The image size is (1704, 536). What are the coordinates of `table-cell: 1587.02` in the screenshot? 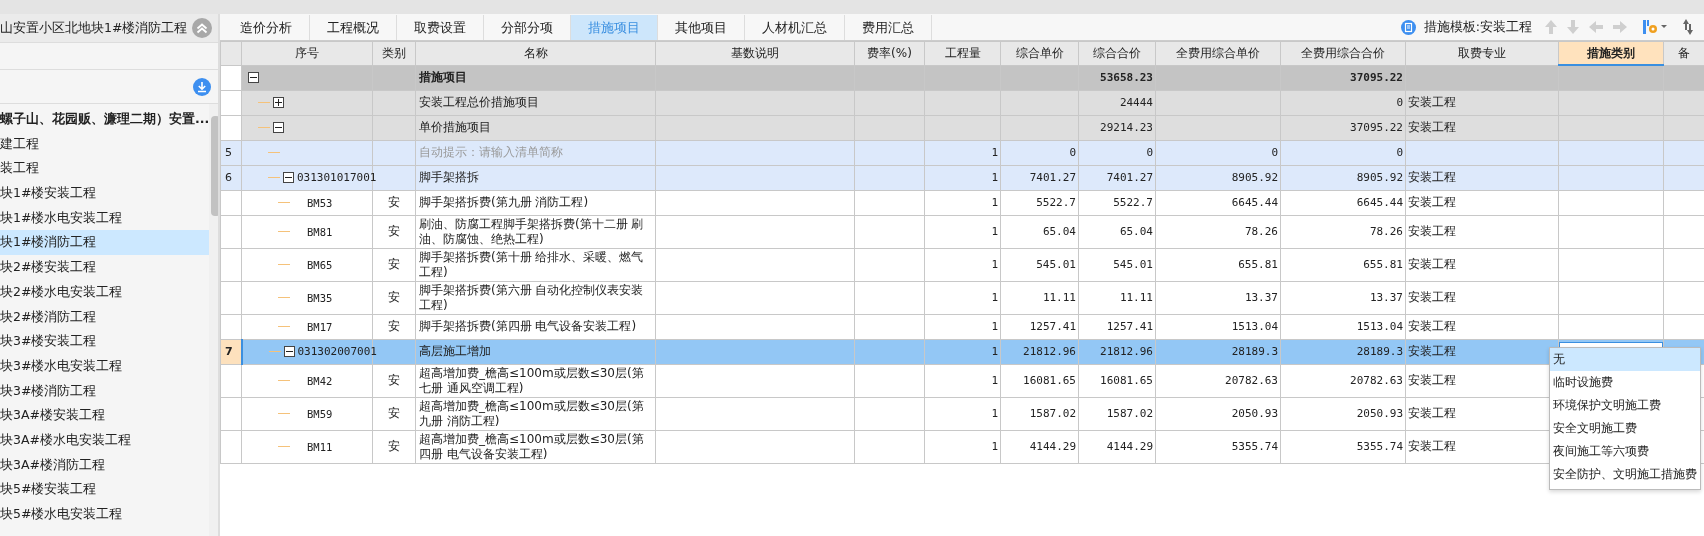 It's located at (1039, 413).